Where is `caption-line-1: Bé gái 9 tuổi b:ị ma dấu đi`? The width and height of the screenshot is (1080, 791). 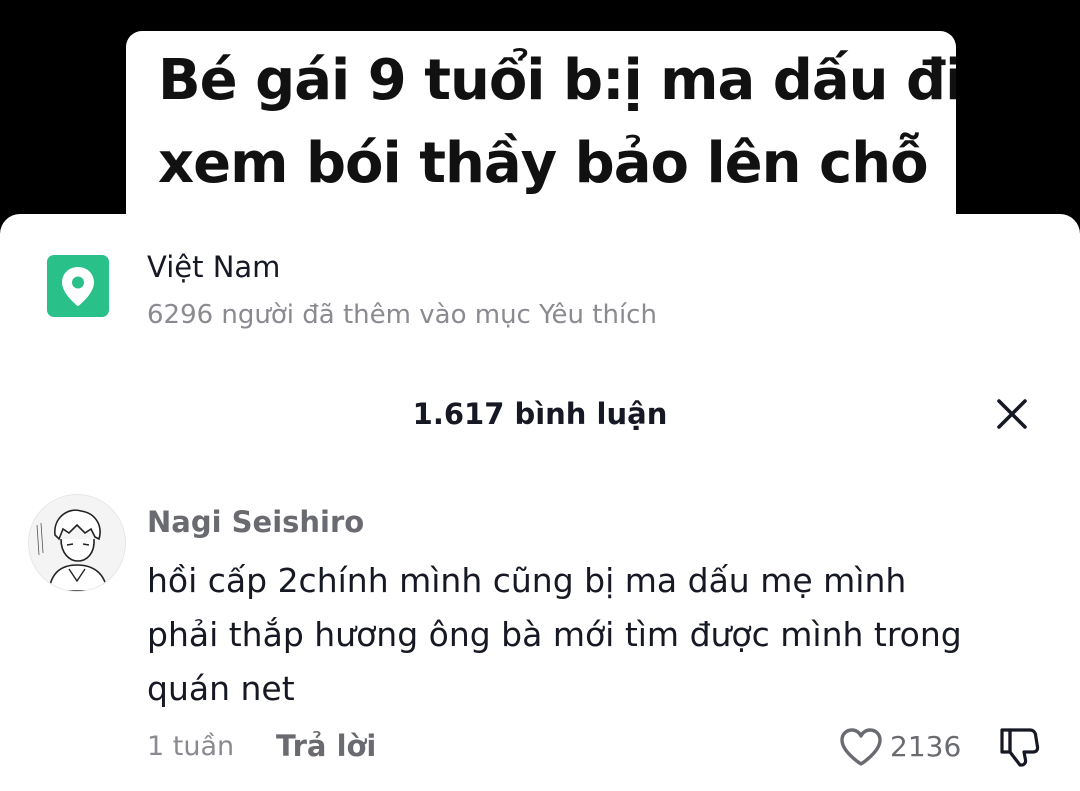
caption-line-1: Bé gái 9 tuổi b:ị ma dấu đi is located at coordinates (557, 80).